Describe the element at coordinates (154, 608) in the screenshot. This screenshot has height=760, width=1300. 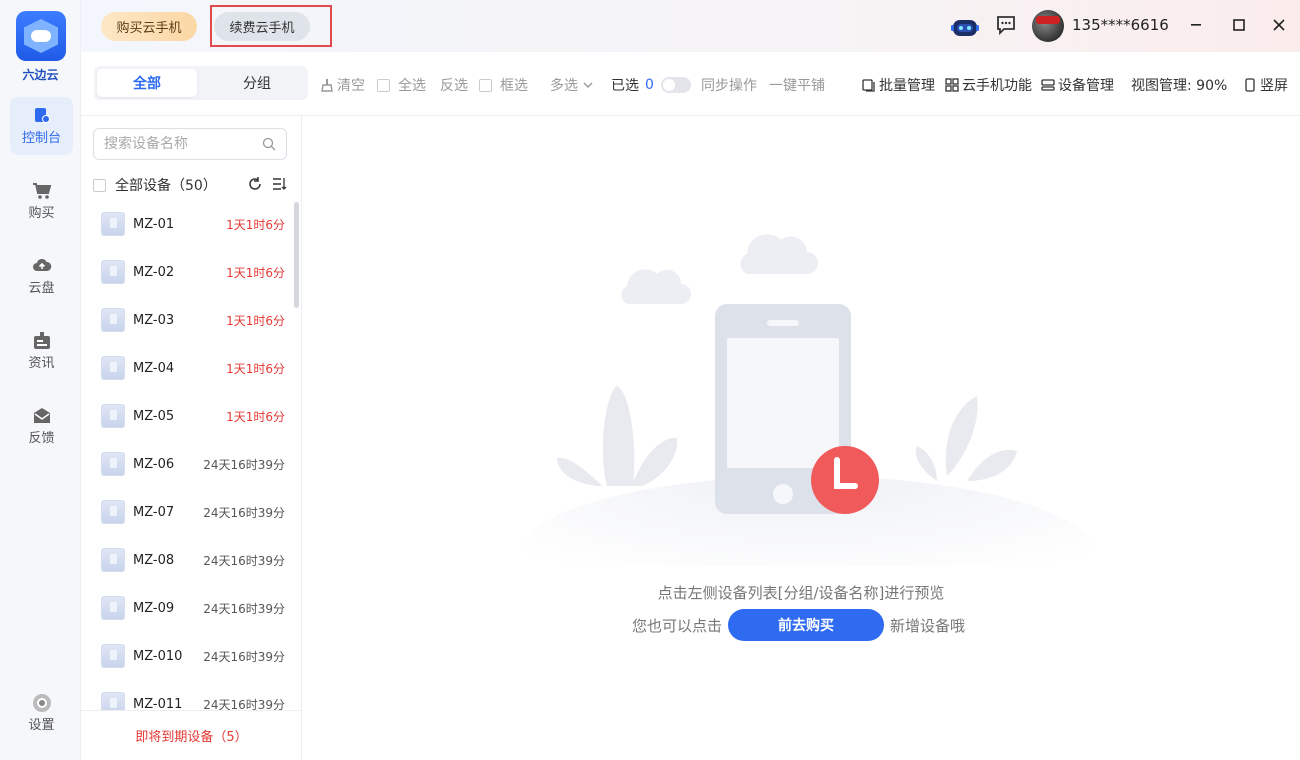
I see `device-name: MZ-09` at that location.